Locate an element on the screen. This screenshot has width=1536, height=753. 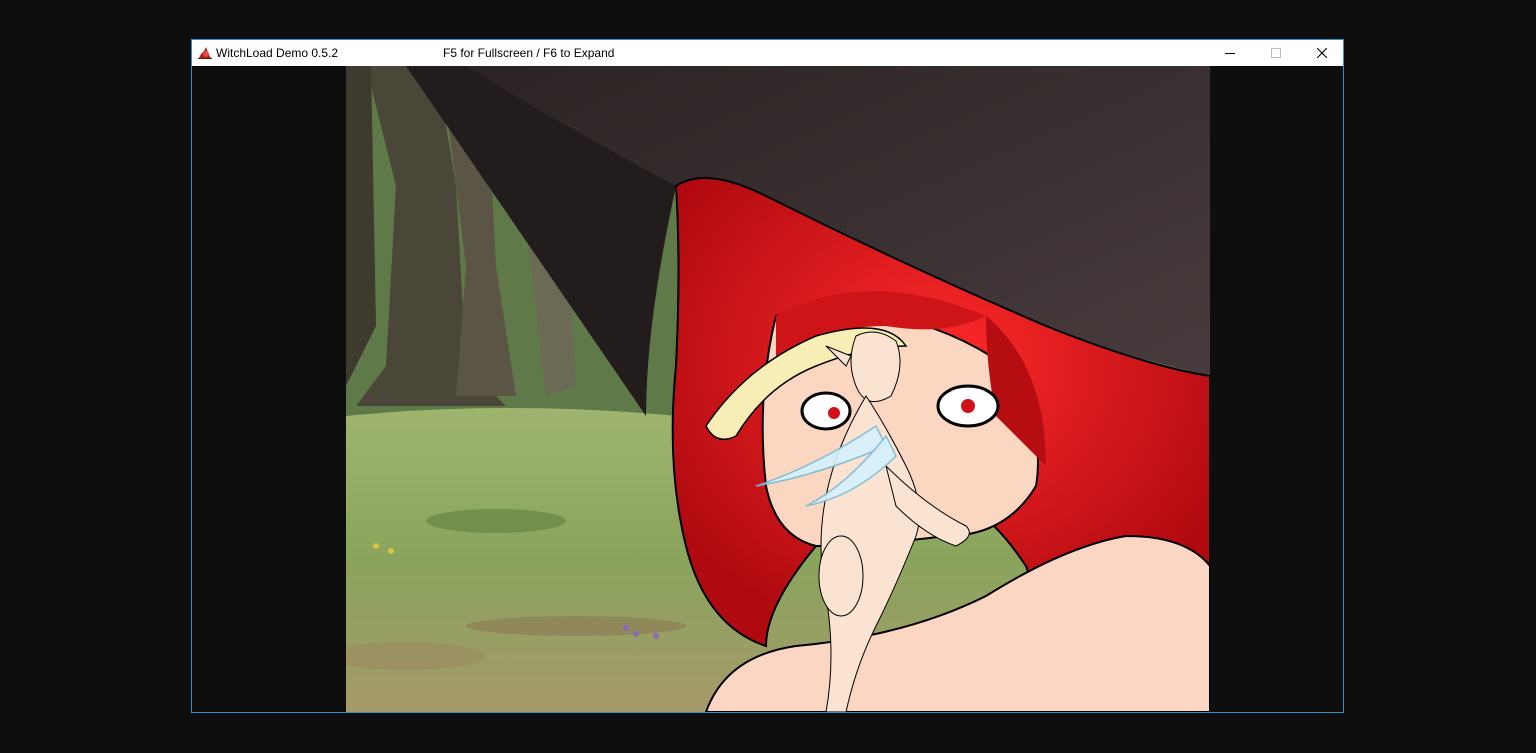
maximize-icon is located at coordinates (1276, 53).